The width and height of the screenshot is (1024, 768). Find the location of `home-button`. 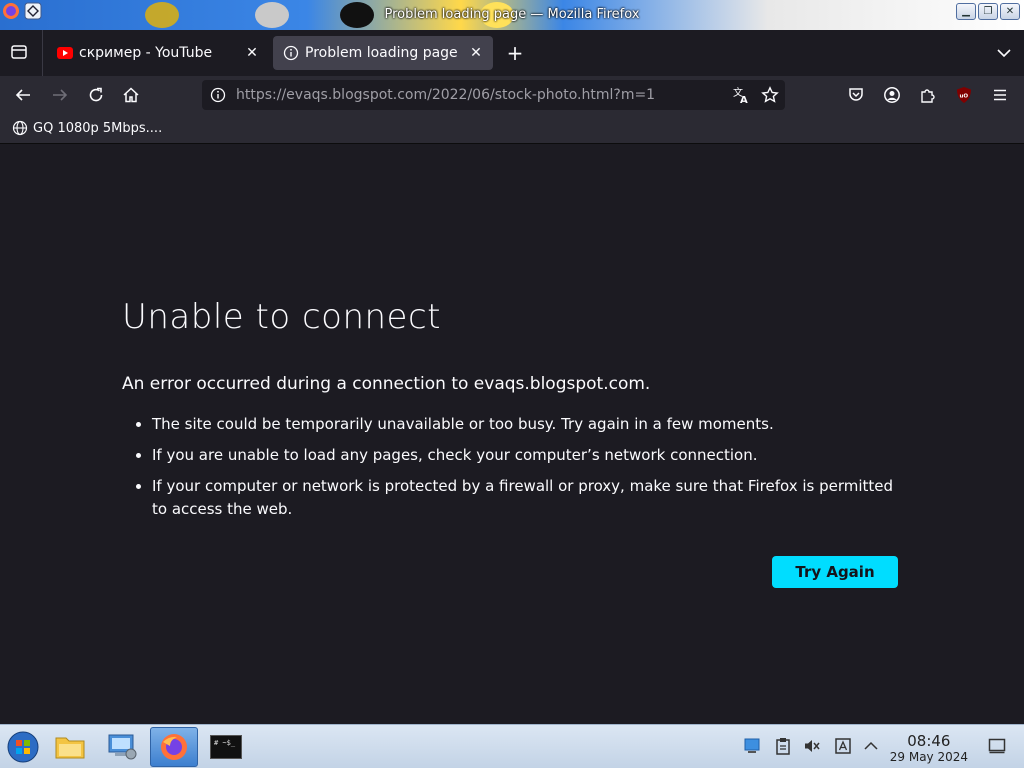

home-button is located at coordinates (131, 95).